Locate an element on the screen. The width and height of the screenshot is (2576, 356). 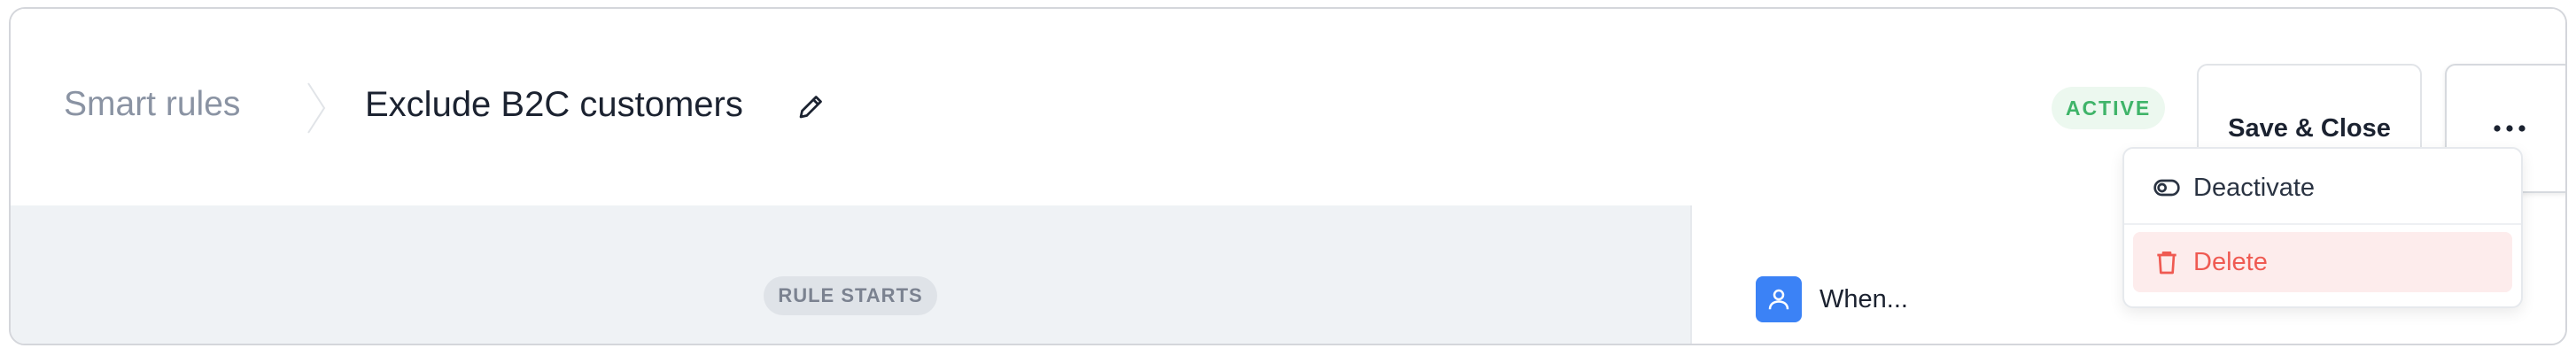
more-options-menu: Deactivate Delete is located at coordinates (2322, 227).